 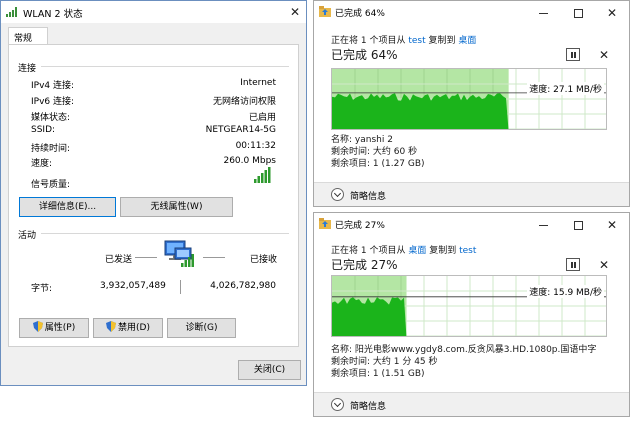 What do you see at coordinates (604, 265) in the screenshot?
I see `copy2-cancel-icon: ✕` at bounding box center [604, 265].